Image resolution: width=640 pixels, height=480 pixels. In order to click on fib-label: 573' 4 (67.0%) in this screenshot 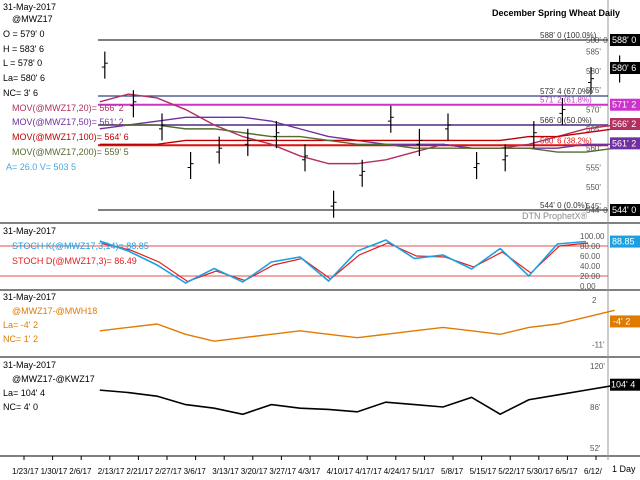, I will do `click(566, 91)`.